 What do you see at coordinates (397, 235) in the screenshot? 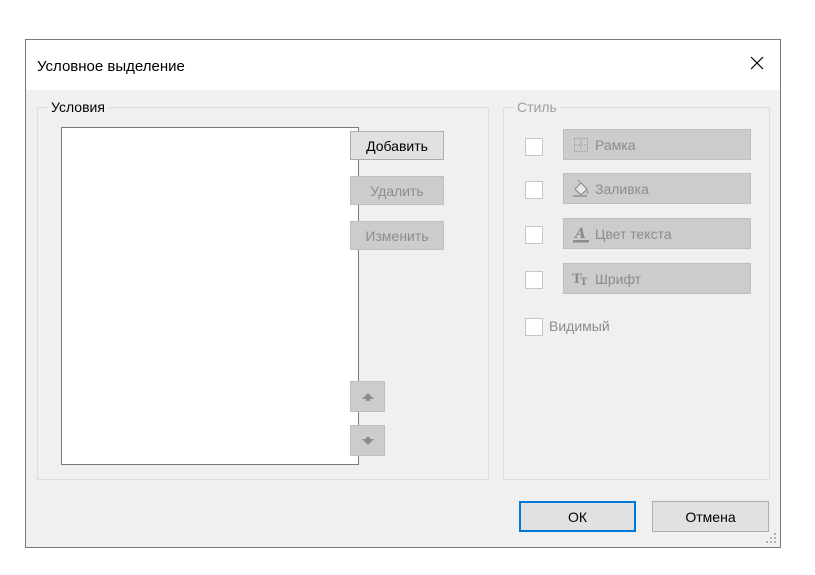
I see `edit-button: Изменить` at bounding box center [397, 235].